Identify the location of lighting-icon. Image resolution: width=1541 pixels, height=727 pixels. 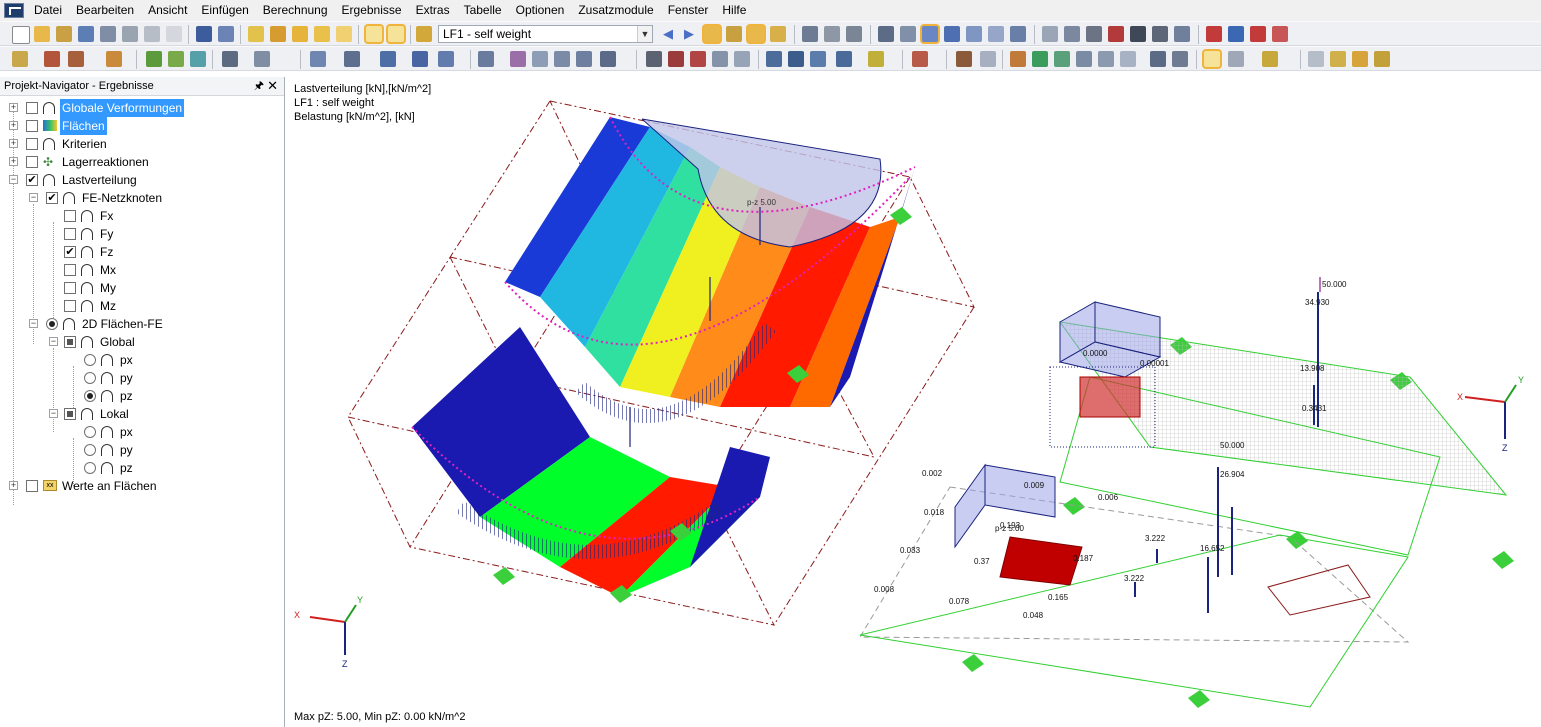
(1062, 59).